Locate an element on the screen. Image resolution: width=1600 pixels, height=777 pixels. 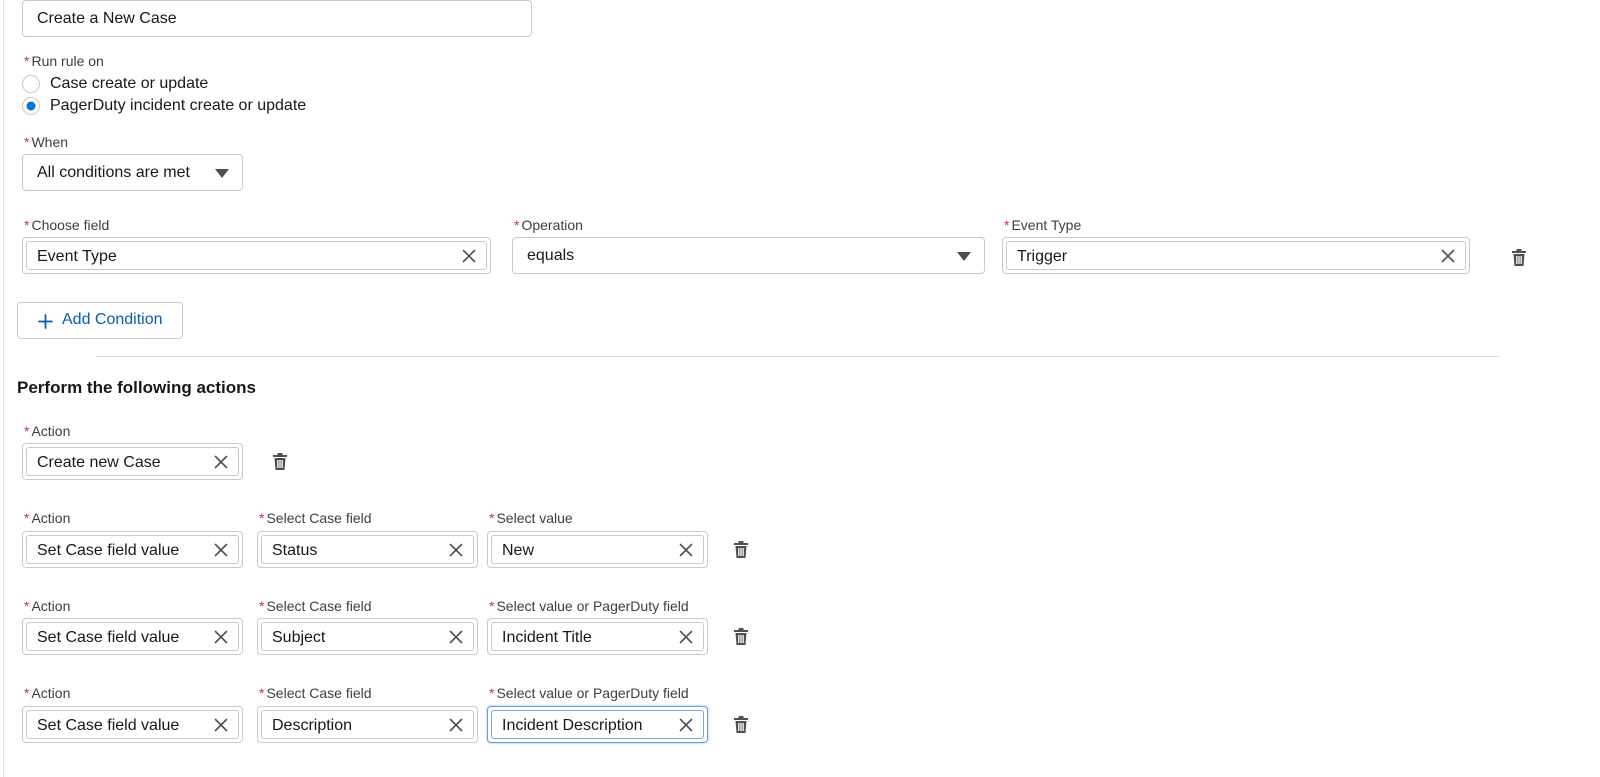
choose-field-combobox: Event Type is located at coordinates (256, 255).